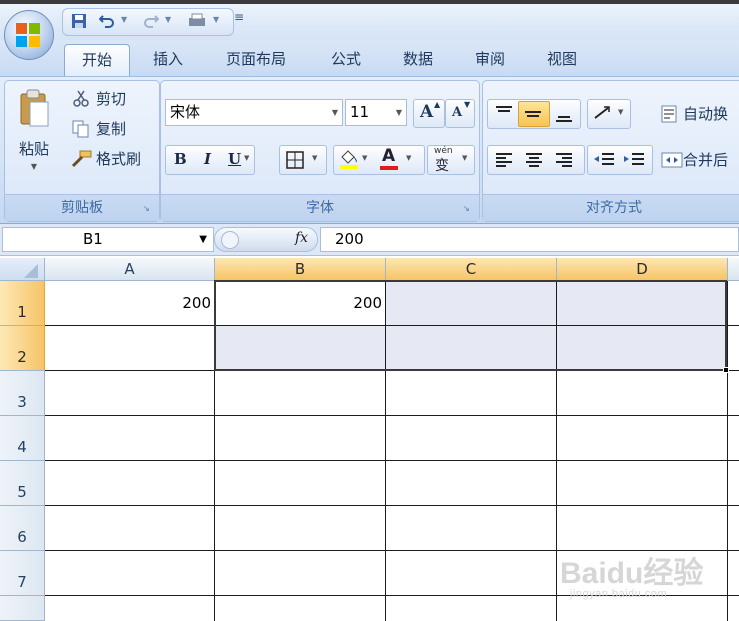 The height and width of the screenshot is (621, 739). What do you see at coordinates (460, 113) in the screenshot?
I see `shrink-font-button: A ▼` at bounding box center [460, 113].